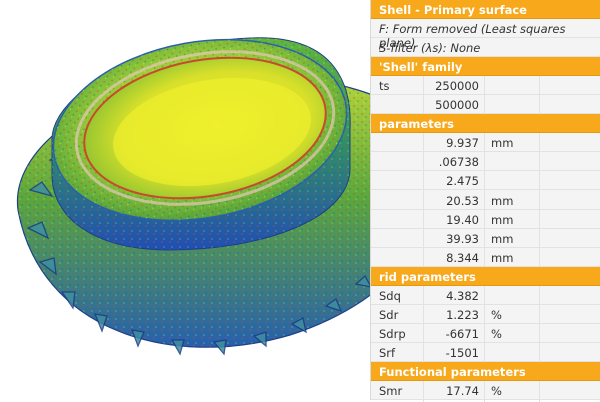 This screenshot has height=402, width=600. What do you see at coordinates (462, 219) in the screenshot?
I see `parameter-value: 19.40` at bounding box center [462, 219].